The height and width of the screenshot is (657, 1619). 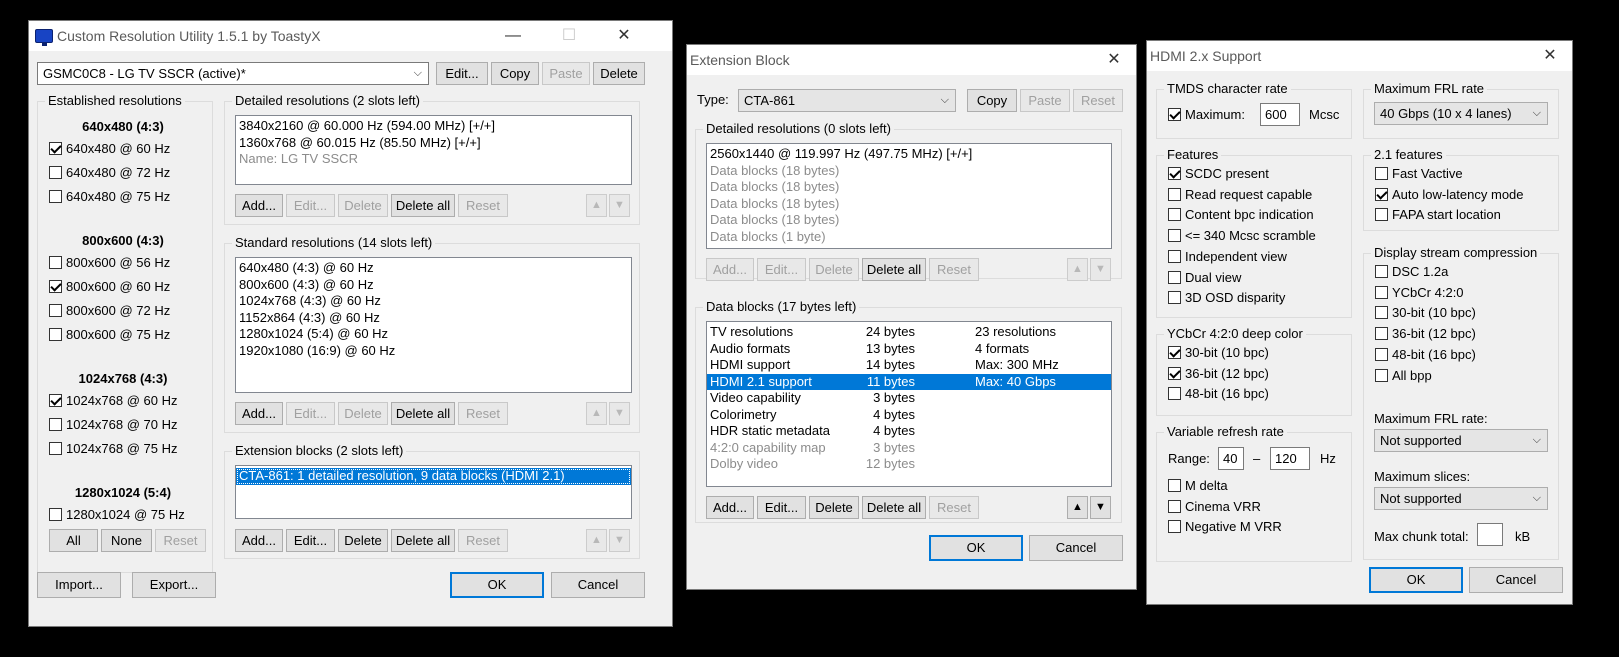 I want to click on feature-checkbox: Independent view, so click(x=1227, y=257).